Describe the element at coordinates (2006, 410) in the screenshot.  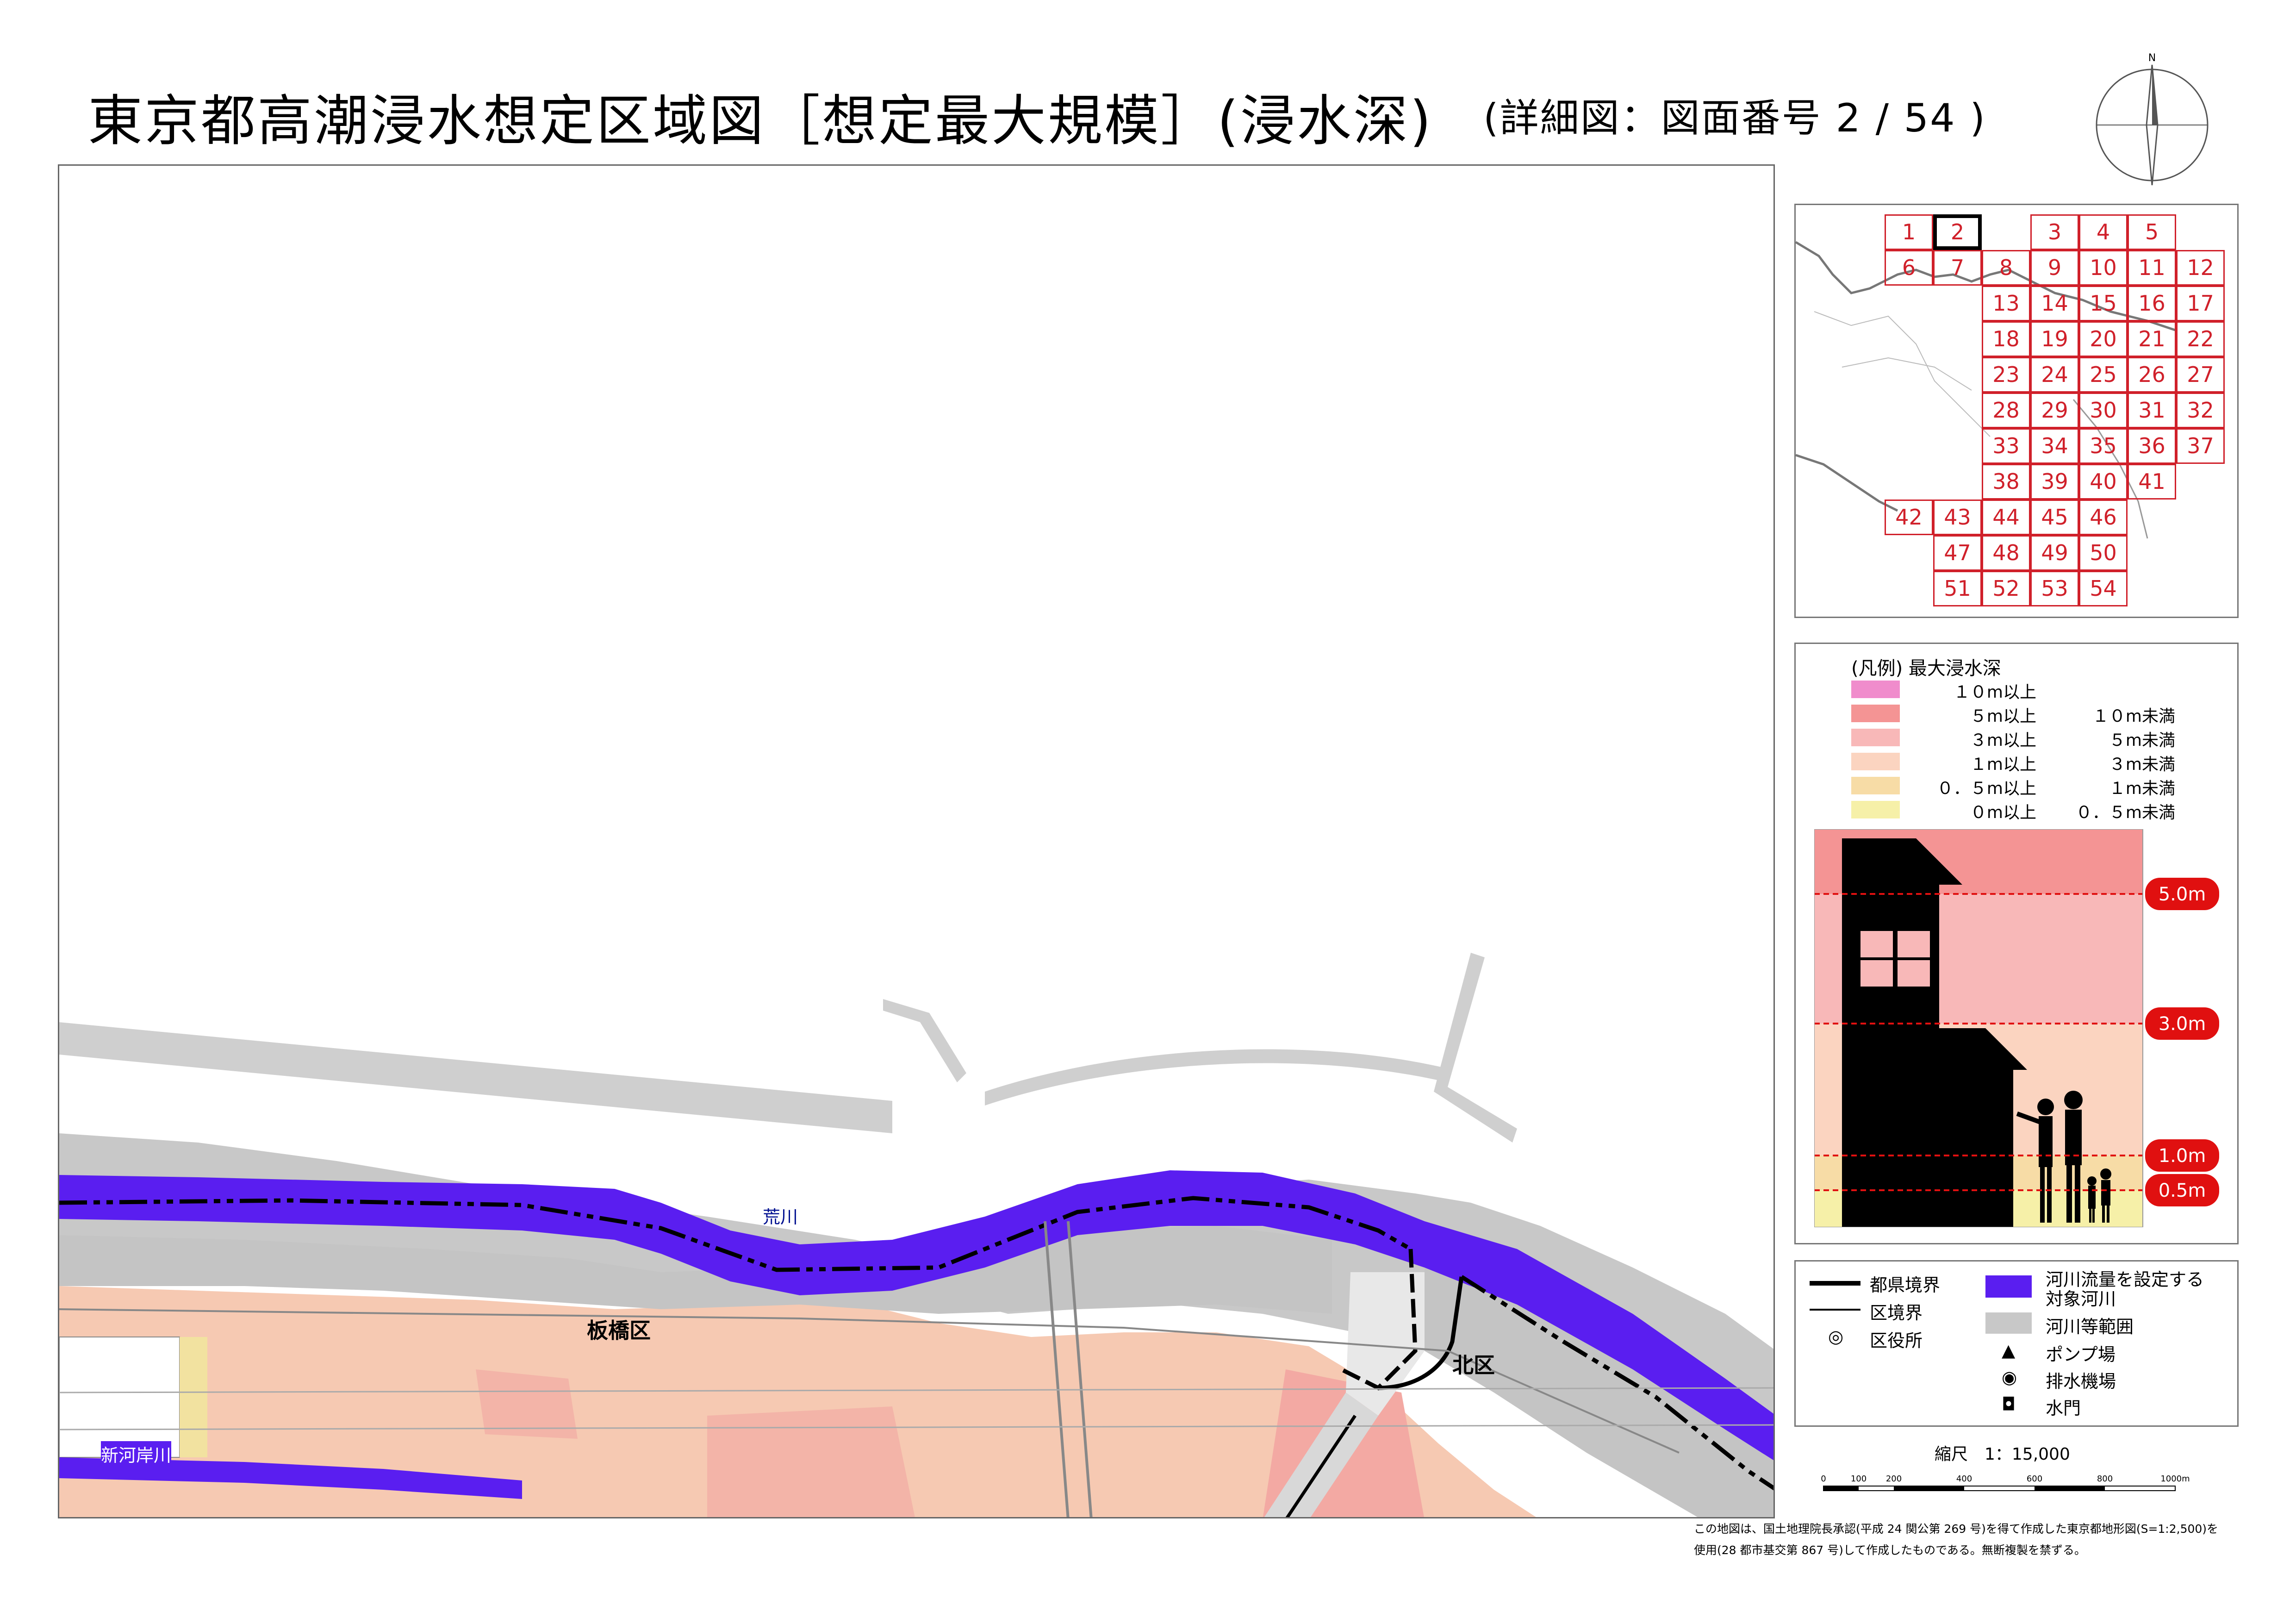
I see `index-cell-28: 28` at that location.